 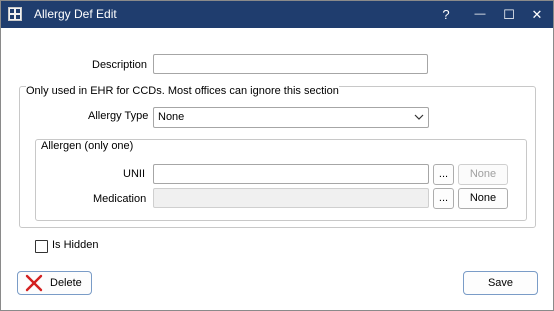 What do you see at coordinates (134, 174) in the screenshot?
I see `unii-label: UNII` at bounding box center [134, 174].